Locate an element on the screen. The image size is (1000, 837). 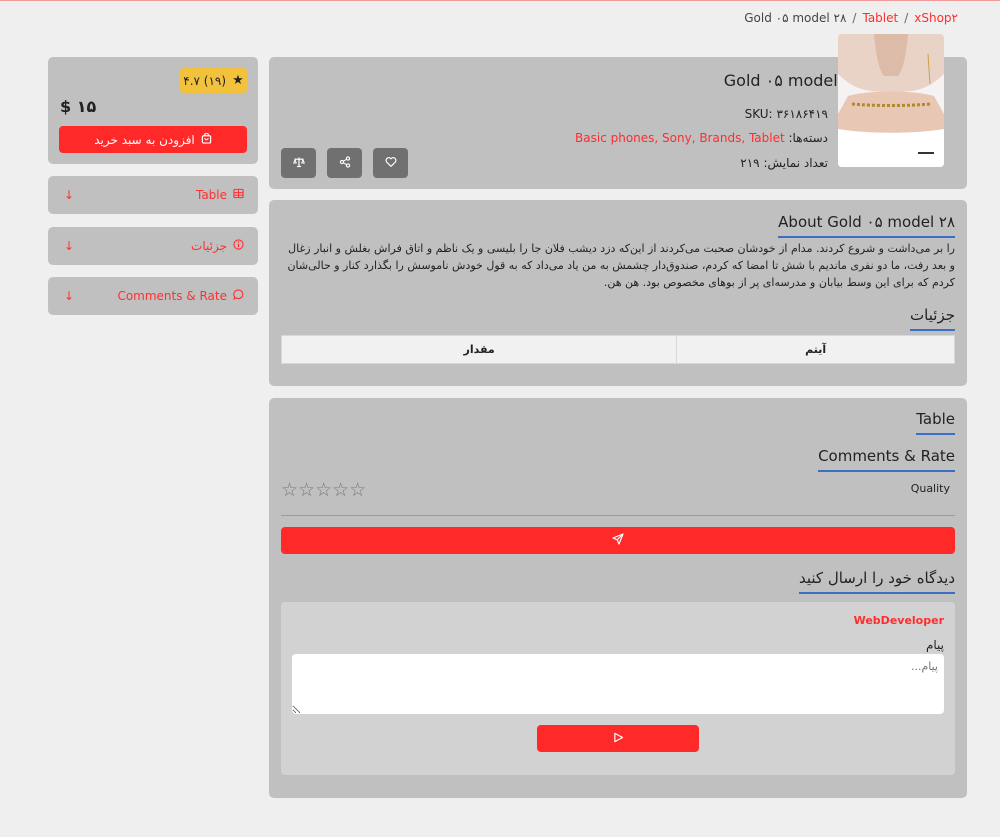
table-header-value: مقدار is located at coordinates (479, 349).